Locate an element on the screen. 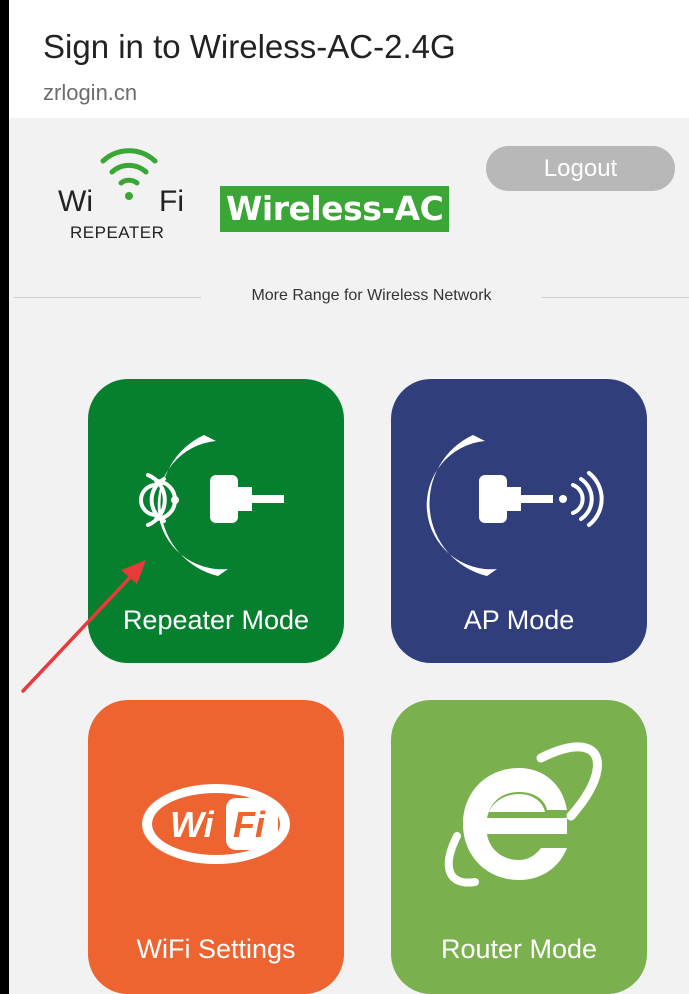 The height and width of the screenshot is (994, 689). divider-right is located at coordinates (615, 297).